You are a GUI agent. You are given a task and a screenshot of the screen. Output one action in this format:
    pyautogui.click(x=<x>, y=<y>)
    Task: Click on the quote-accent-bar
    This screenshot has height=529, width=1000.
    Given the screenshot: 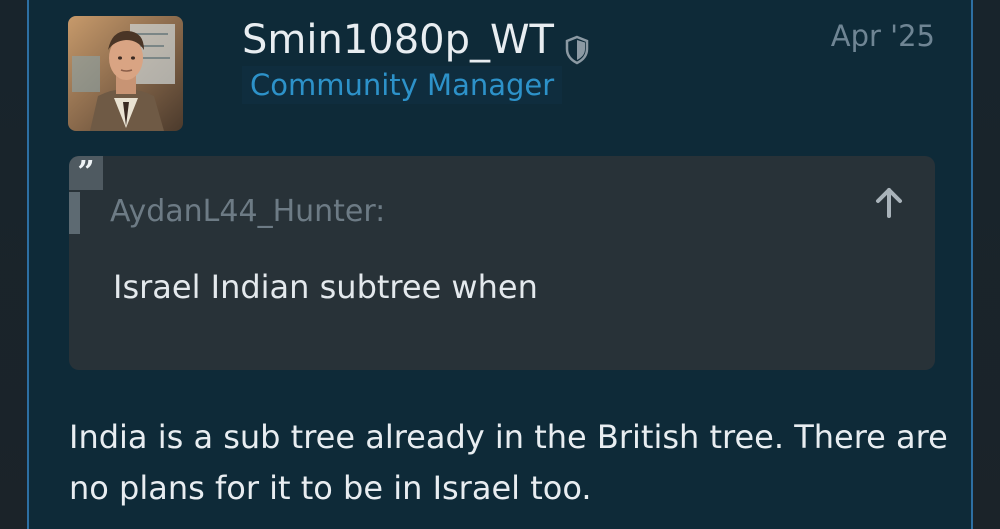 What is the action you would take?
    pyautogui.click(x=74, y=213)
    